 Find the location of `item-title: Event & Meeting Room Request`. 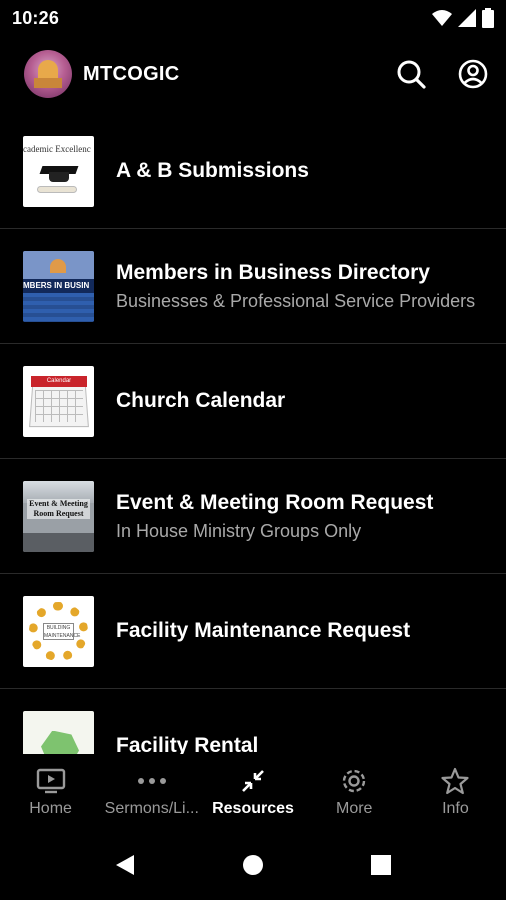

item-title: Event & Meeting Room Request is located at coordinates (275, 502).